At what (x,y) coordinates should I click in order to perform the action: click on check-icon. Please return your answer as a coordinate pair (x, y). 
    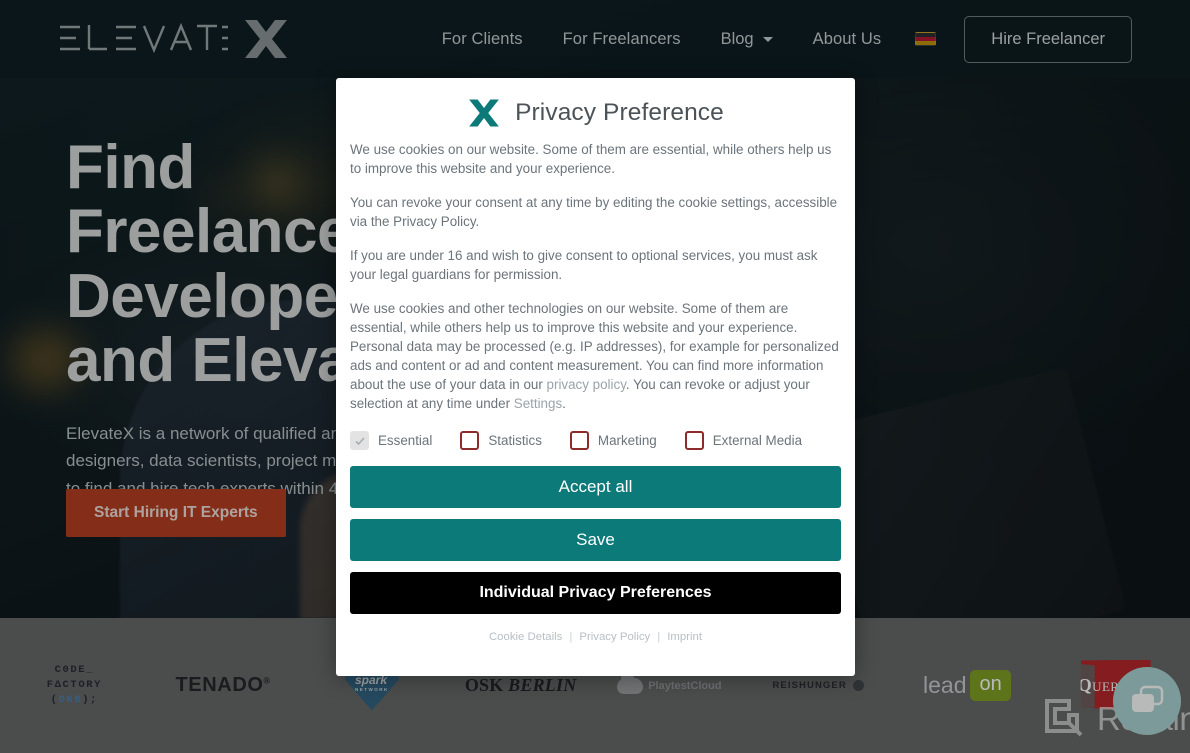
    Looking at the image, I should click on (359, 441).